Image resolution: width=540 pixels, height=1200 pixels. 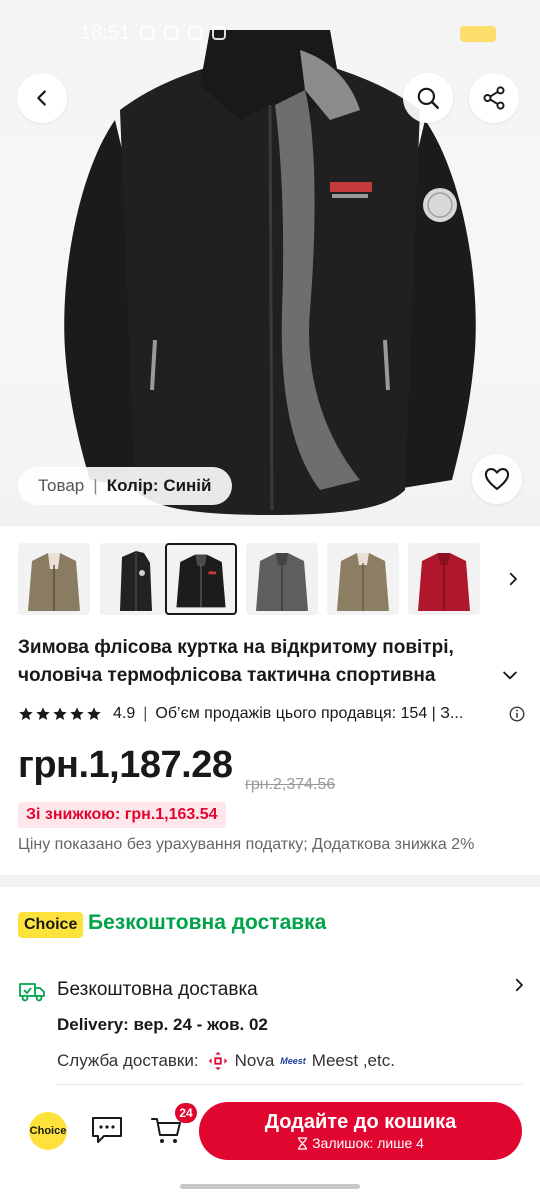 I want to click on thumb-khaki, so click(x=363, y=579).